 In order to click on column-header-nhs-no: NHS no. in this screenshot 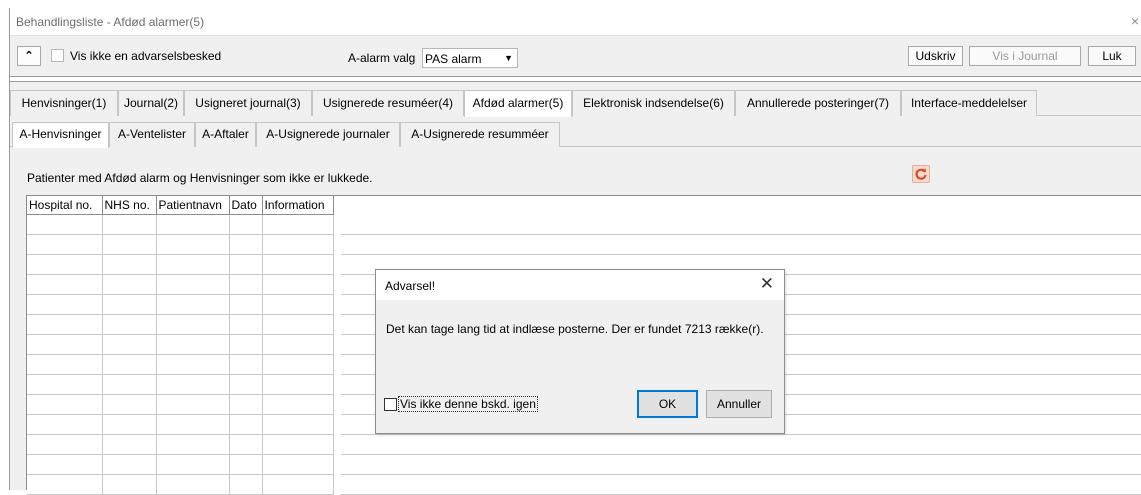, I will do `click(129, 205)`.